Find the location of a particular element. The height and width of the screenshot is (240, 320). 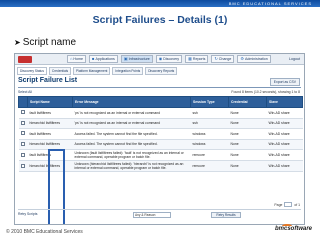

col-credential: Credential is located at coordinates (247, 102).